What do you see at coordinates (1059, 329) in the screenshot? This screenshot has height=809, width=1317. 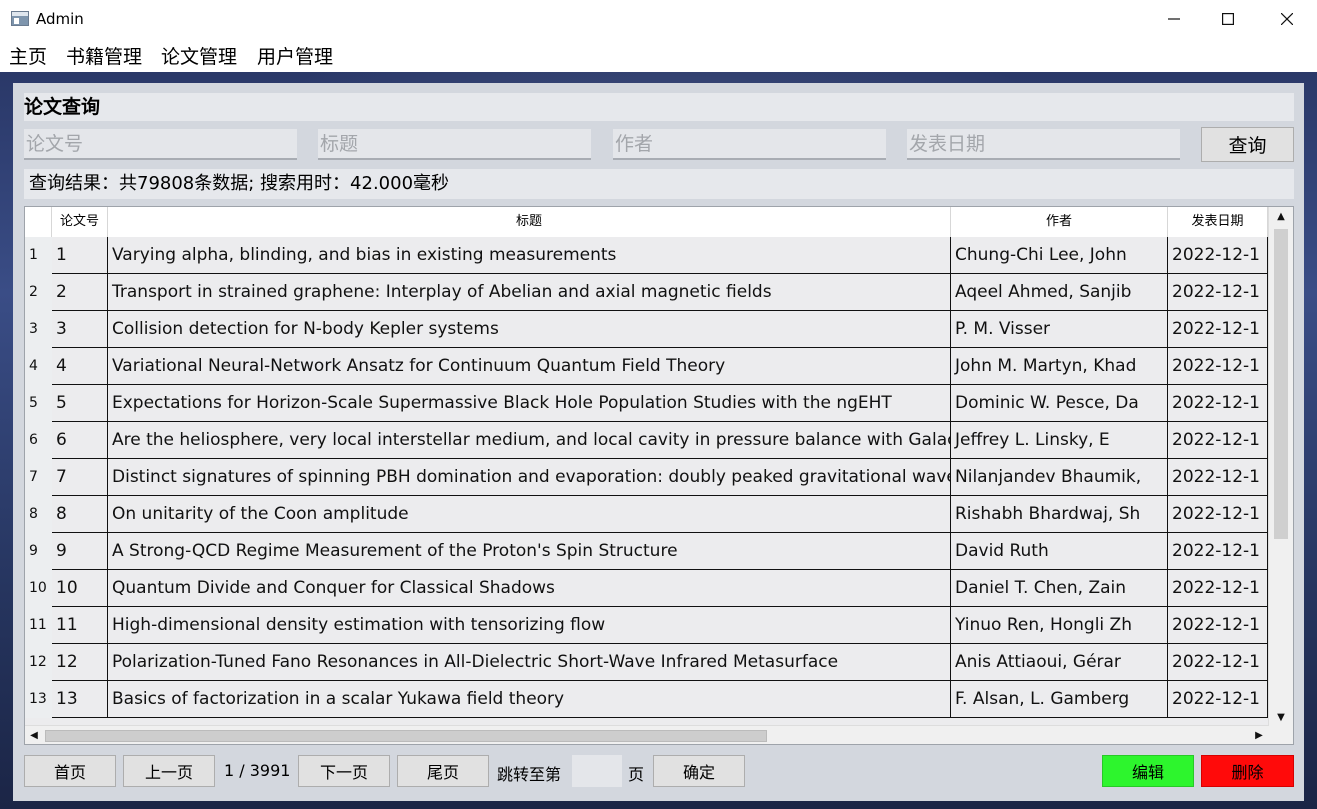 I see `cell-author: P. M. Visser` at bounding box center [1059, 329].